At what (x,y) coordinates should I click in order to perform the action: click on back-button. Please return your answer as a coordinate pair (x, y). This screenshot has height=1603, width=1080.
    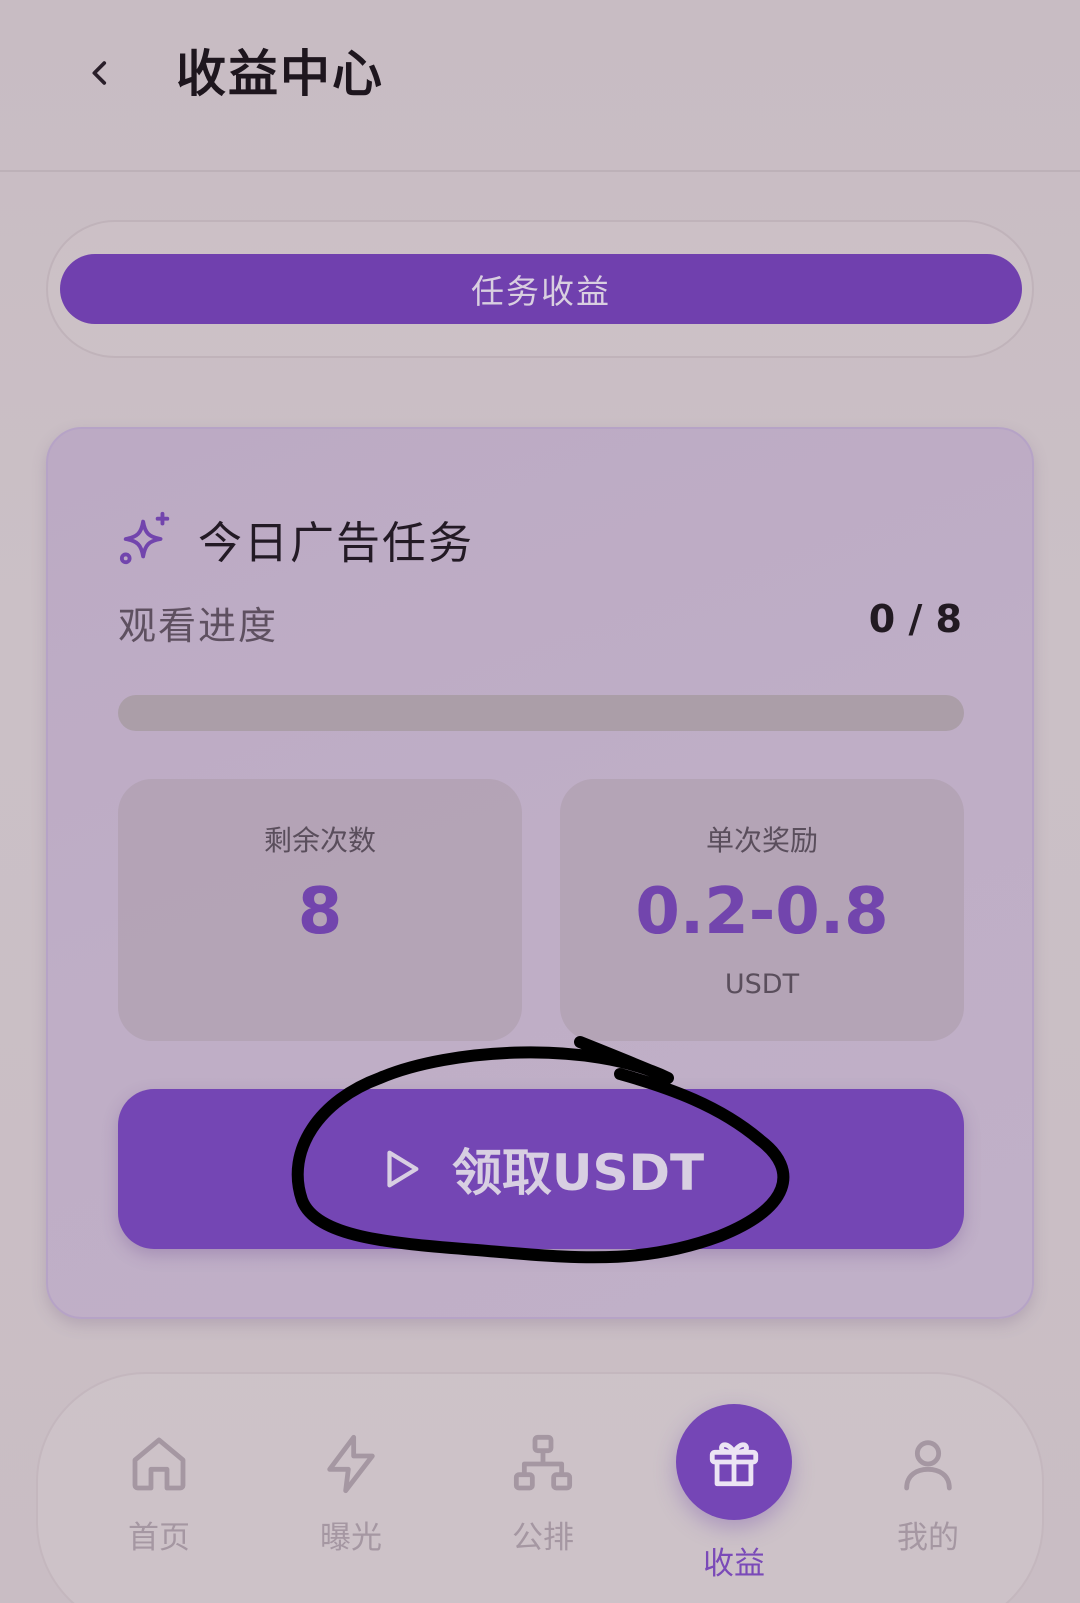
    Looking at the image, I should click on (100, 73).